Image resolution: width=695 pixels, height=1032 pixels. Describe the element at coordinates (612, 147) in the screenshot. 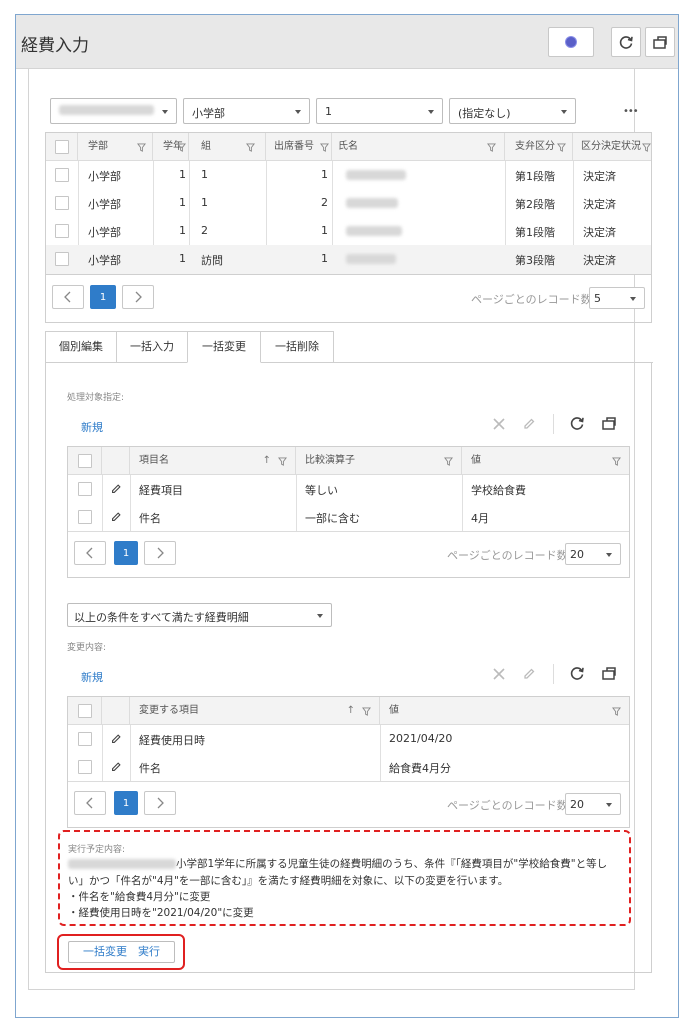

I see `col-status: 区分決定状況` at that location.